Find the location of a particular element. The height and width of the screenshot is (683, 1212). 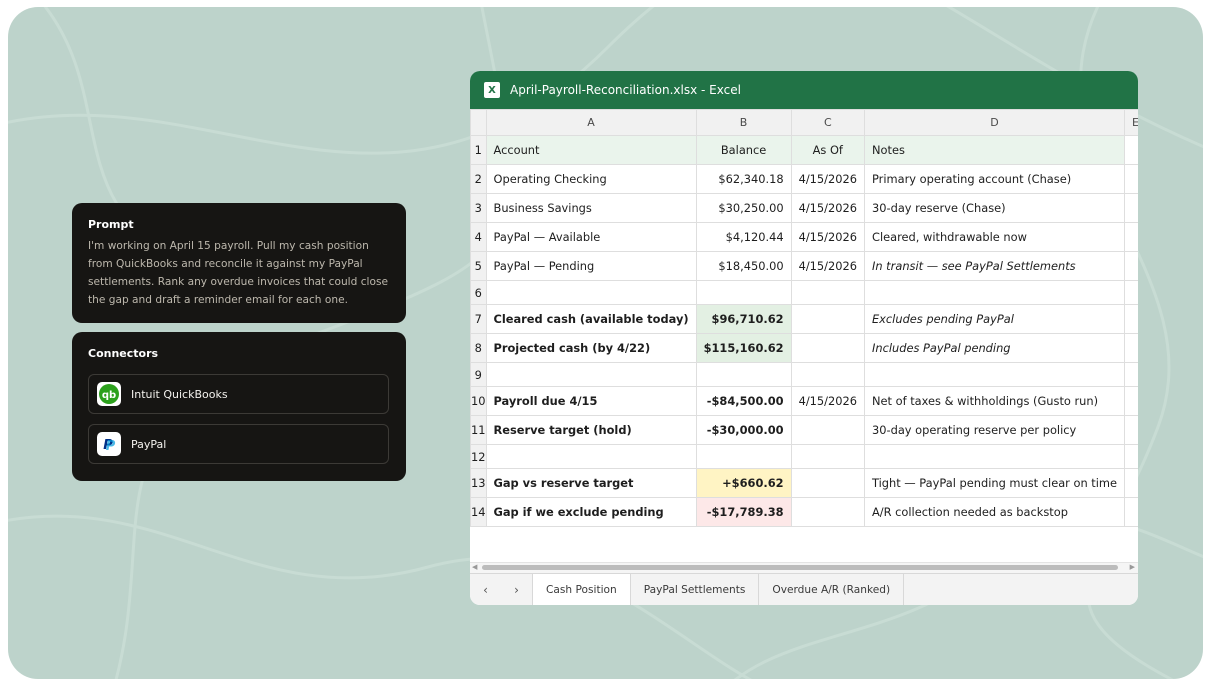

cell-b12 is located at coordinates (743, 456).